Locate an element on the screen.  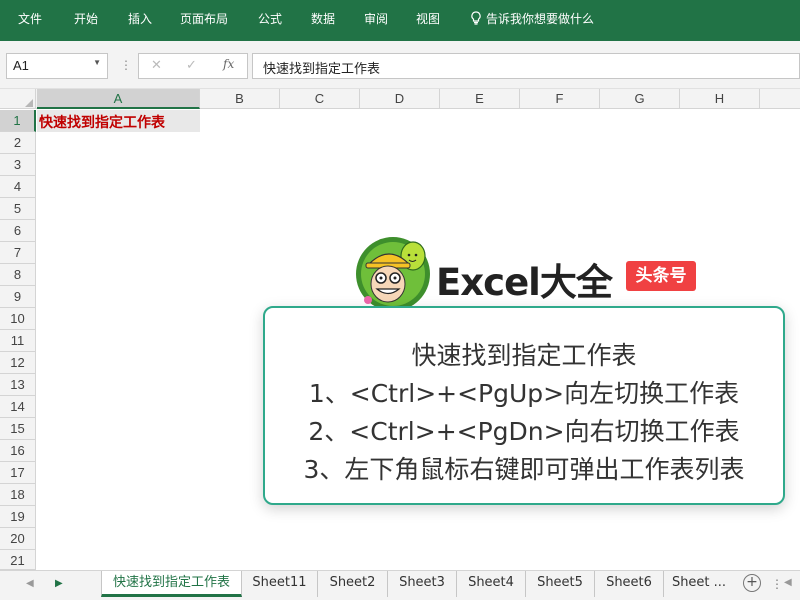
row-header-14: 14 is located at coordinates (18, 407).